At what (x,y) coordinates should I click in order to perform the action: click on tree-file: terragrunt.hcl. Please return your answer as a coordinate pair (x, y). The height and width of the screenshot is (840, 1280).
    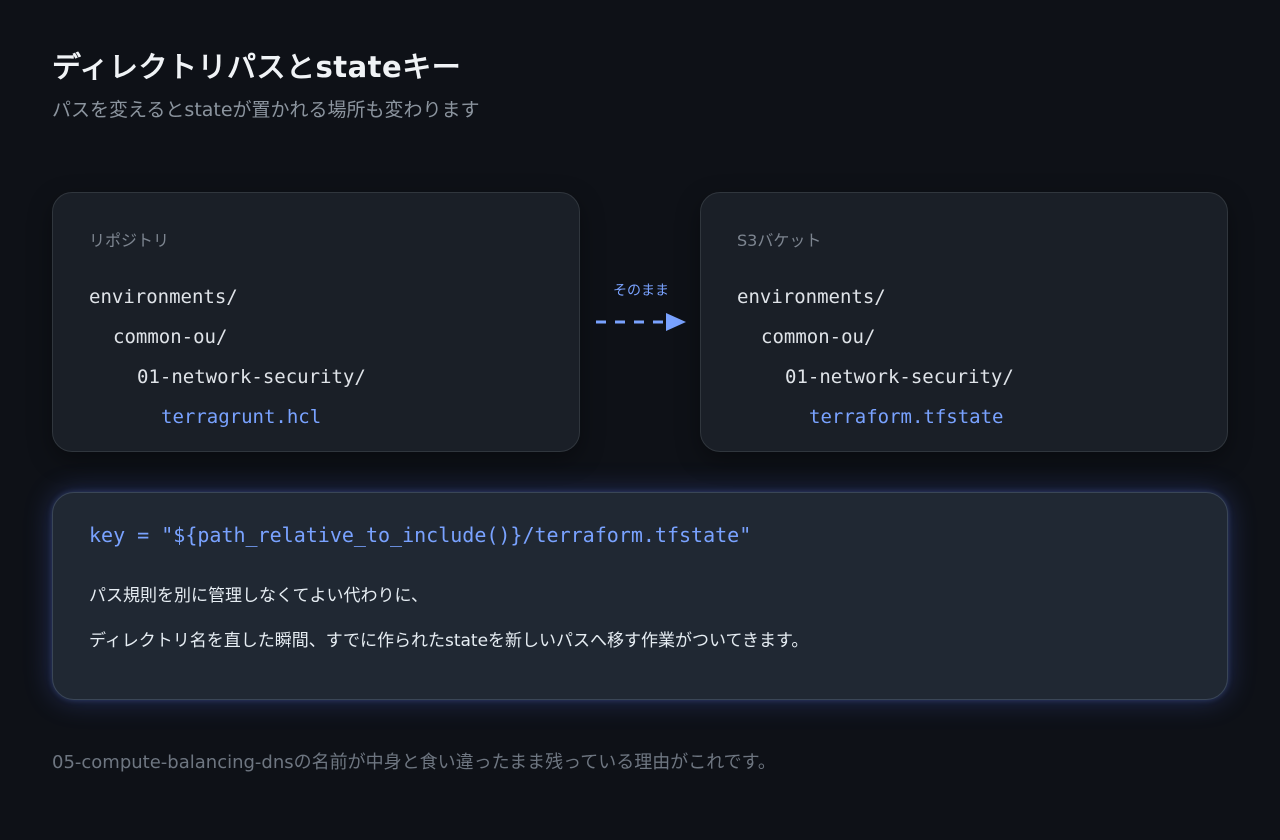
    Looking at the image, I should click on (241, 417).